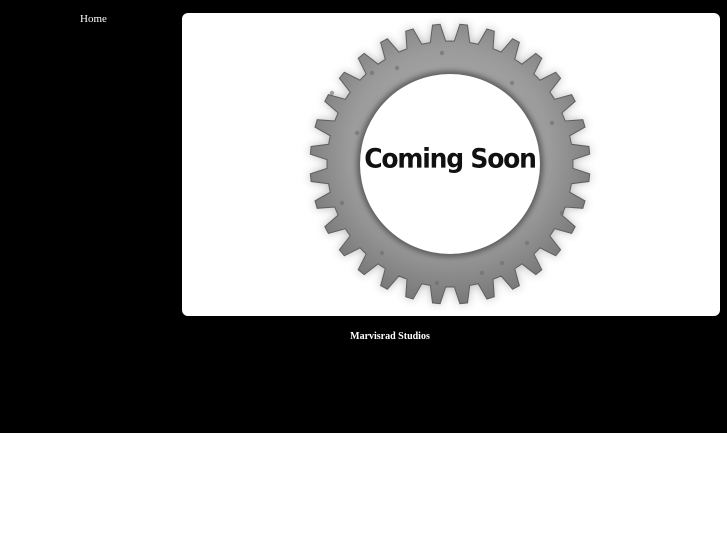  Describe the element at coordinates (450, 158) in the screenshot. I see `coming-soon-headline: Coming Soon` at that location.